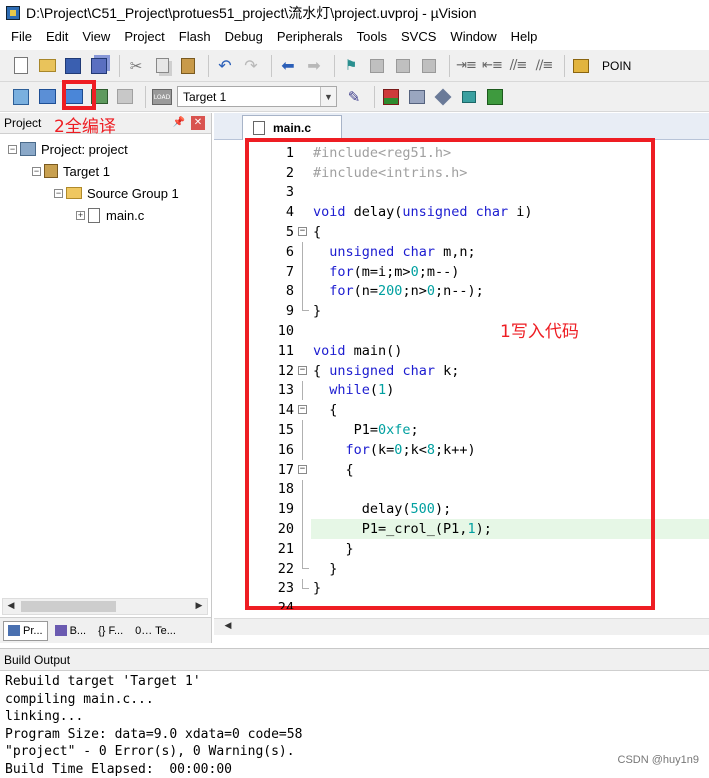  Describe the element at coordinates (119, 65) in the screenshot. I see `toolbar-separator` at that location.